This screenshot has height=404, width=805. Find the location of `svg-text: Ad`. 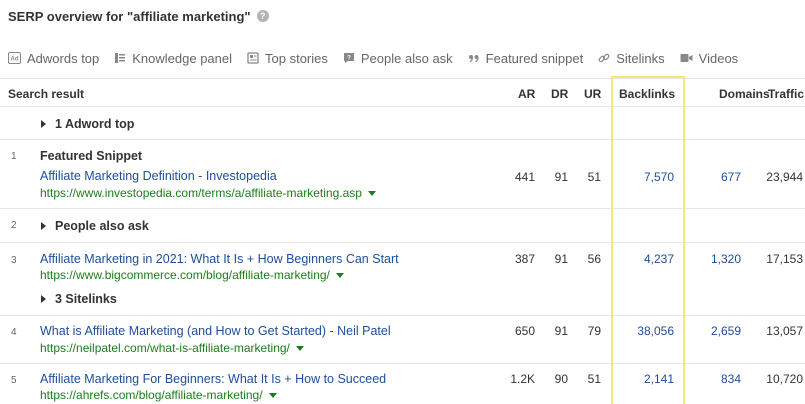

svg-text: Ad is located at coordinates (15, 60).